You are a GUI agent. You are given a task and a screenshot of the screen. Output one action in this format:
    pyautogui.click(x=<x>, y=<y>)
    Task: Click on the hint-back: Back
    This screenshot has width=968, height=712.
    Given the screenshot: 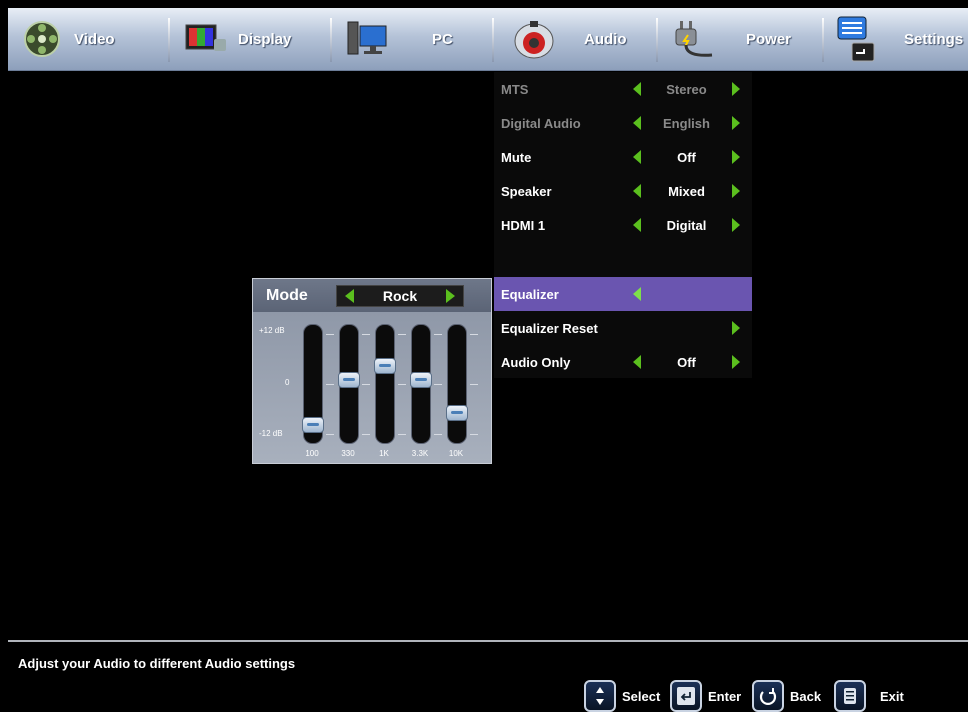 What is the action you would take?
    pyautogui.click(x=786, y=696)
    